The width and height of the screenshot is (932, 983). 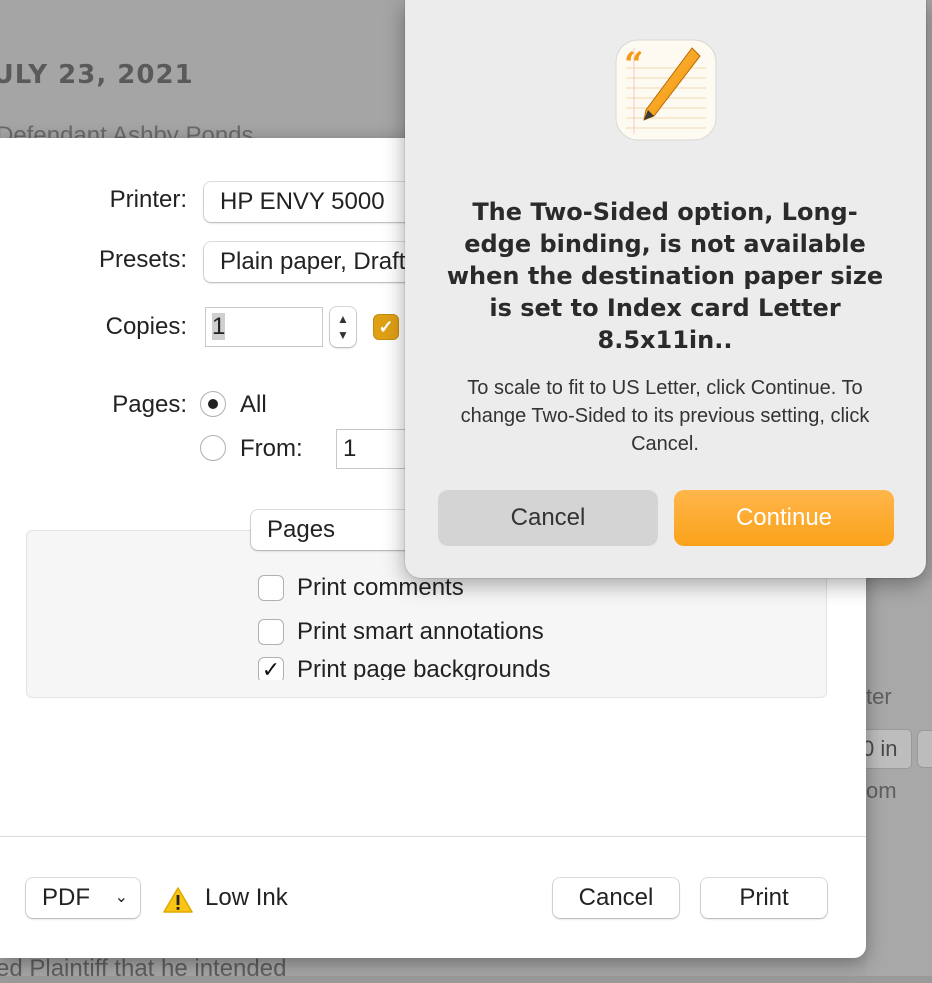 What do you see at coordinates (380, 588) in the screenshot?
I see `print-comments-label: Print comments` at bounding box center [380, 588].